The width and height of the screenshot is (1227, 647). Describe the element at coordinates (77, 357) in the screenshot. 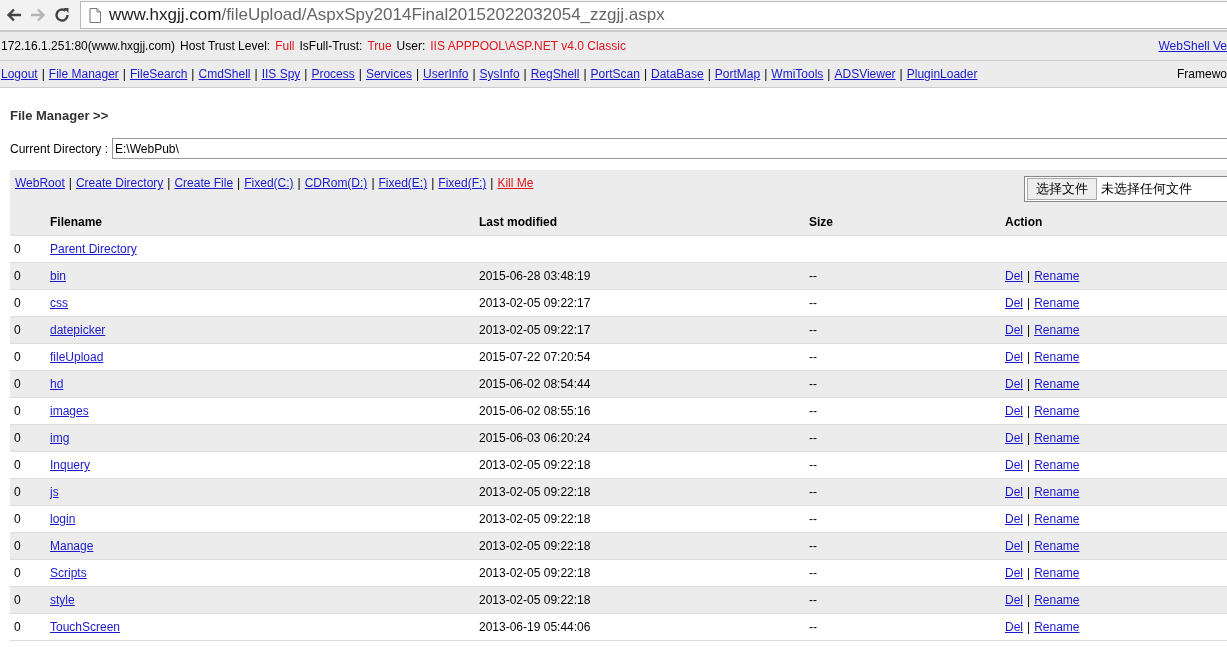

I see `folder-link: fileUpload` at that location.